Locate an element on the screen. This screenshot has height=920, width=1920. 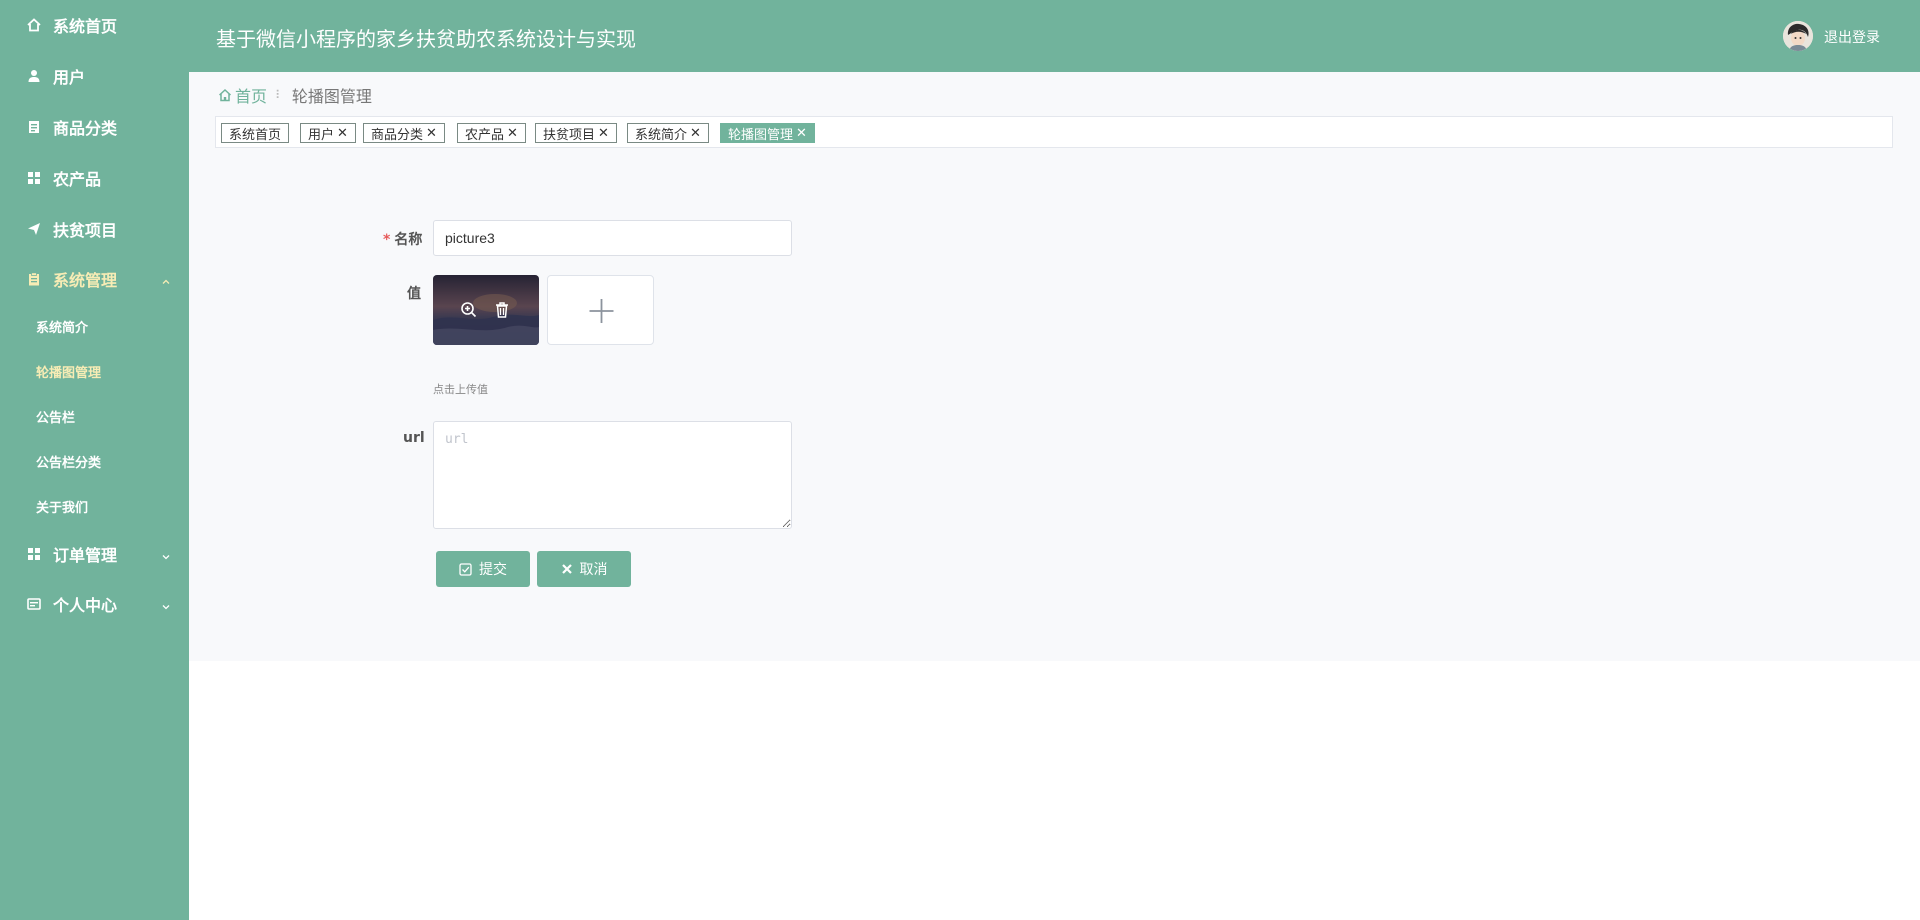
sidebar-item-label: 系统管理 is located at coordinates (85, 280).